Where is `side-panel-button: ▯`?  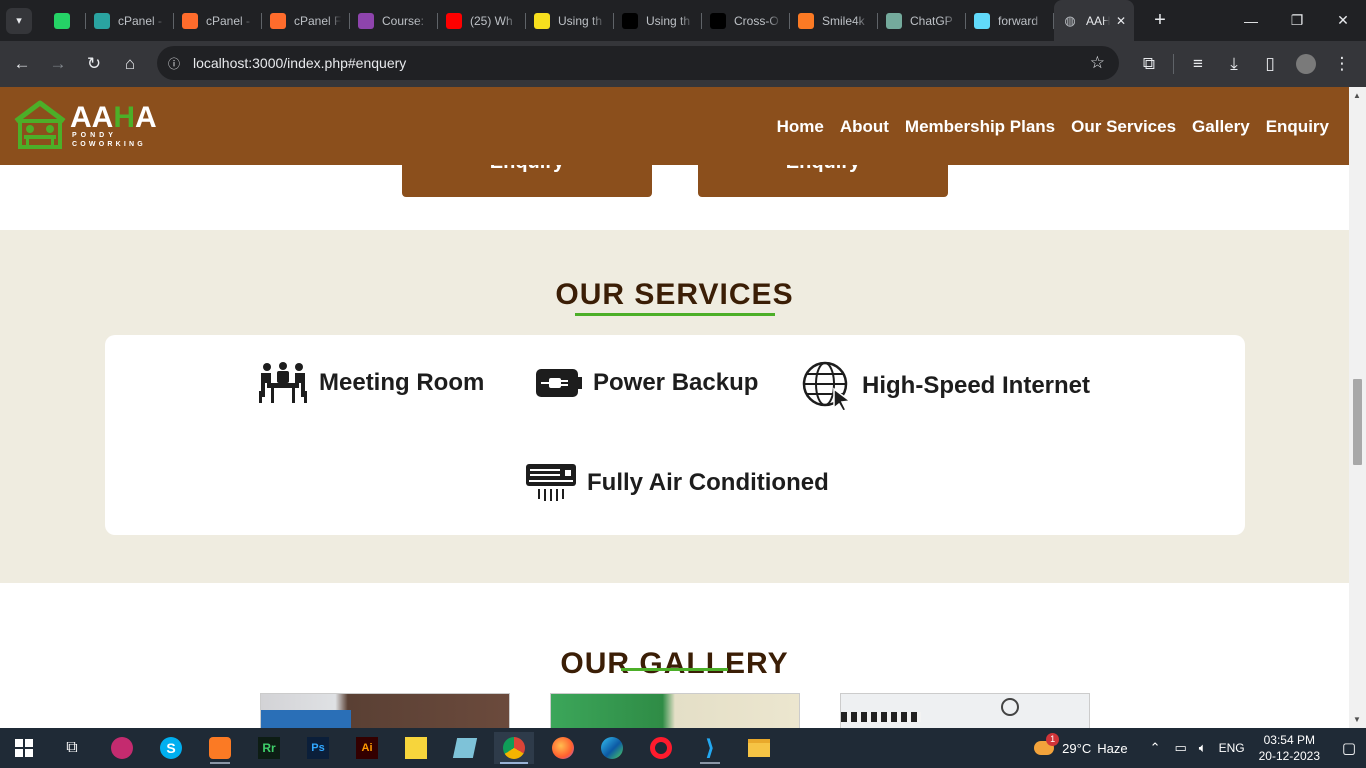
side-panel-button: ▯ is located at coordinates (1270, 64).